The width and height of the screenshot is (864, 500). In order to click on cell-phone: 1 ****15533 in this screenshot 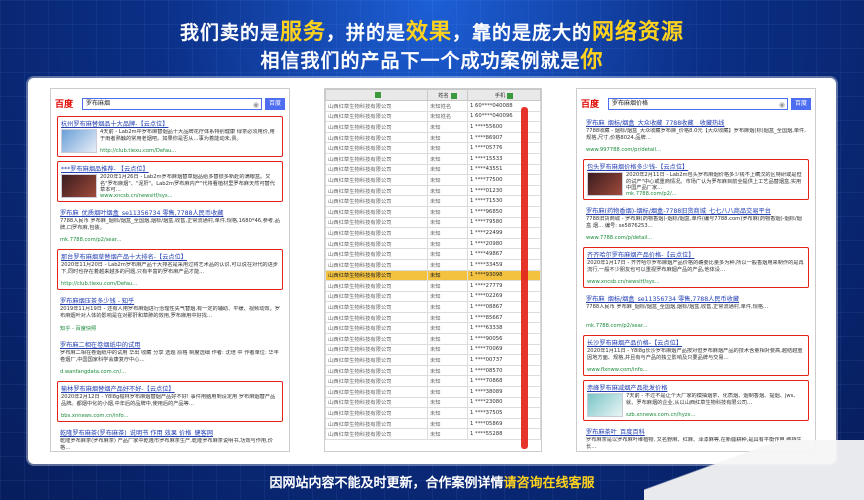, I will do `click(504, 158)`.